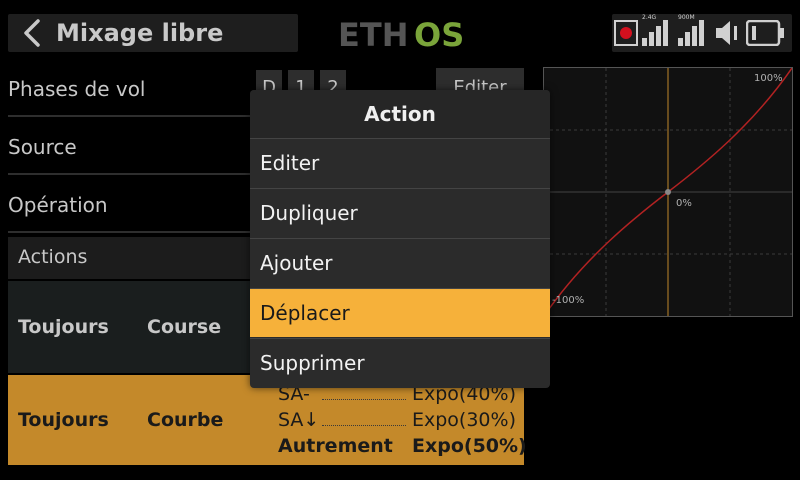  What do you see at coordinates (77, 89) in the screenshot?
I see `flight-modes-label: Phases de vol` at bounding box center [77, 89].